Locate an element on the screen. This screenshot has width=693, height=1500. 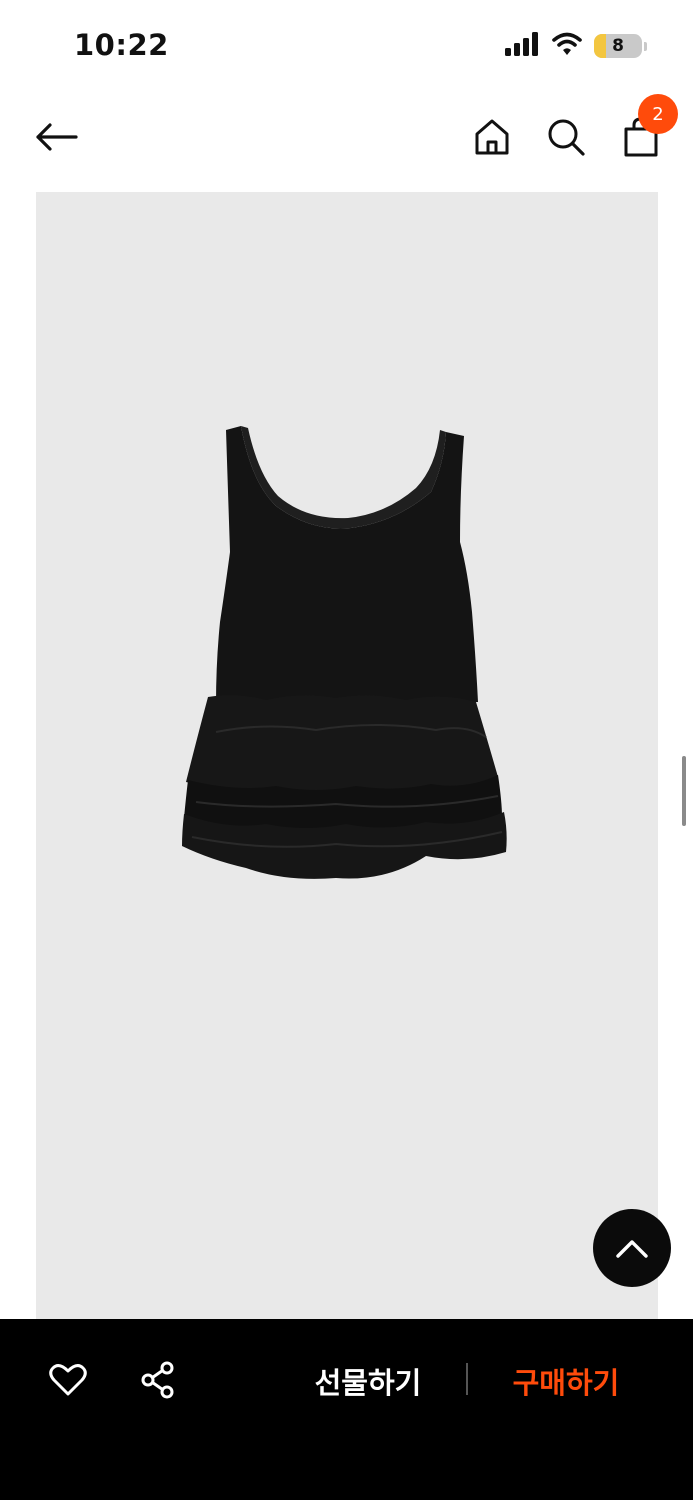
search-button is located at coordinates (566, 137).